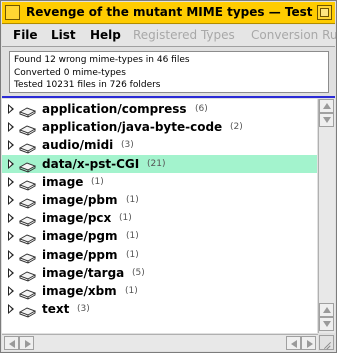 The image size is (337, 353). What do you see at coordinates (168, 97) in the screenshot?
I see `divider` at bounding box center [168, 97].